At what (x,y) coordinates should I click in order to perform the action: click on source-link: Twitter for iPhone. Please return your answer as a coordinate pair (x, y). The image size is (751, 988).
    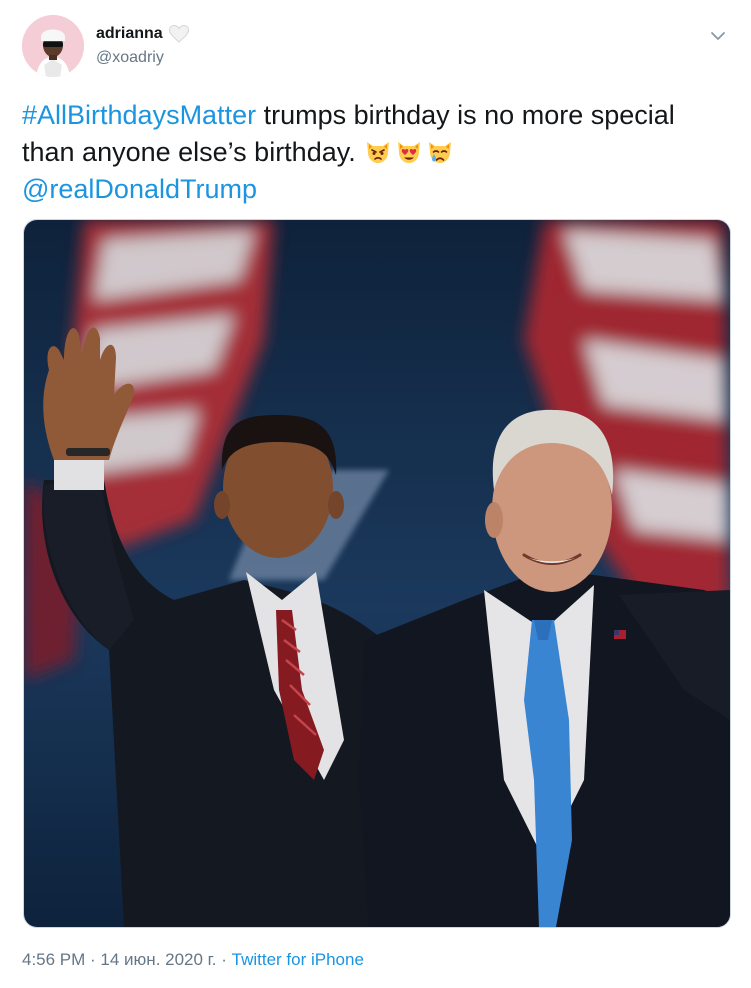
    Looking at the image, I should click on (298, 959).